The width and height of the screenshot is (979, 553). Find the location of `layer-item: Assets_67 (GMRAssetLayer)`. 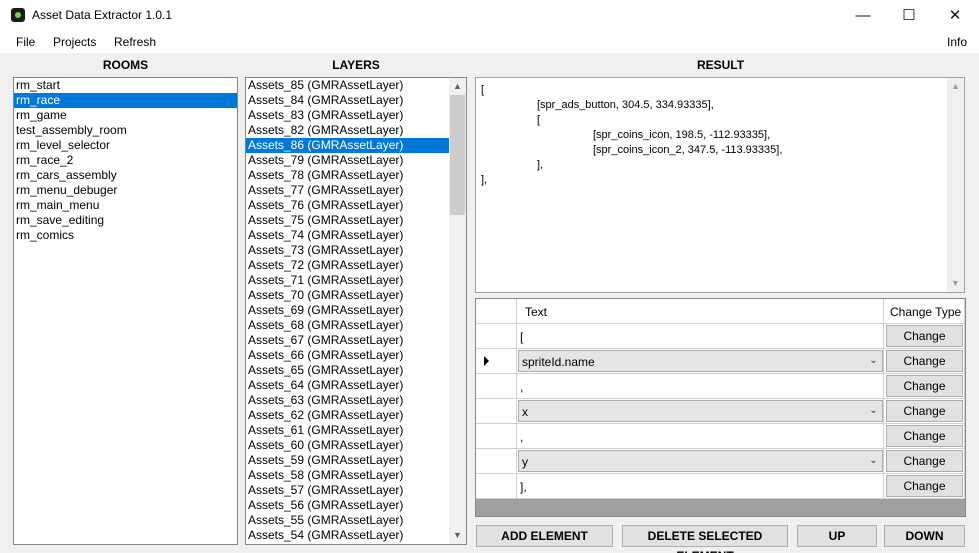

layer-item: Assets_67 (GMRAssetLayer) is located at coordinates (348, 340).